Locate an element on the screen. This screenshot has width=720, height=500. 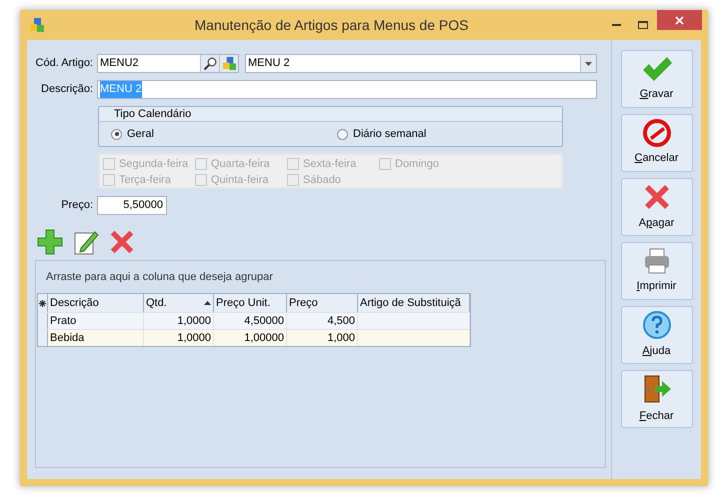
window-title: Manutenção de Artigos para Menus de POS is located at coordinates (331, 25).